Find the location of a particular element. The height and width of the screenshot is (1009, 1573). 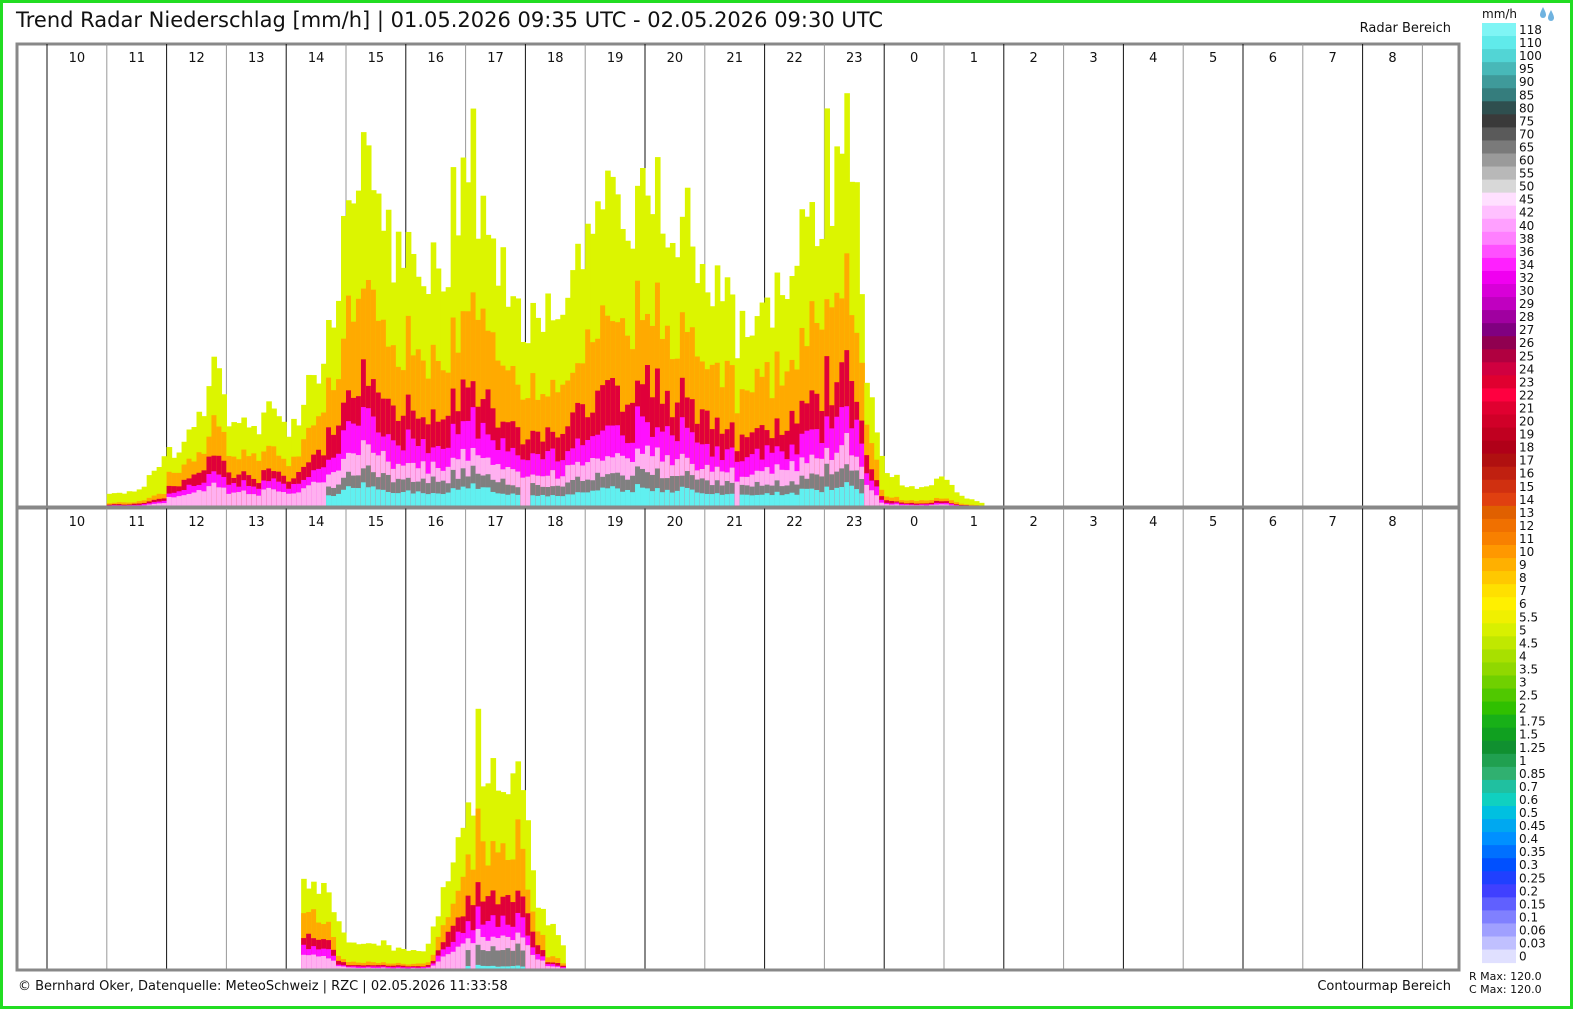

legend-level-label: 0.3 is located at coordinates (1528, 865).